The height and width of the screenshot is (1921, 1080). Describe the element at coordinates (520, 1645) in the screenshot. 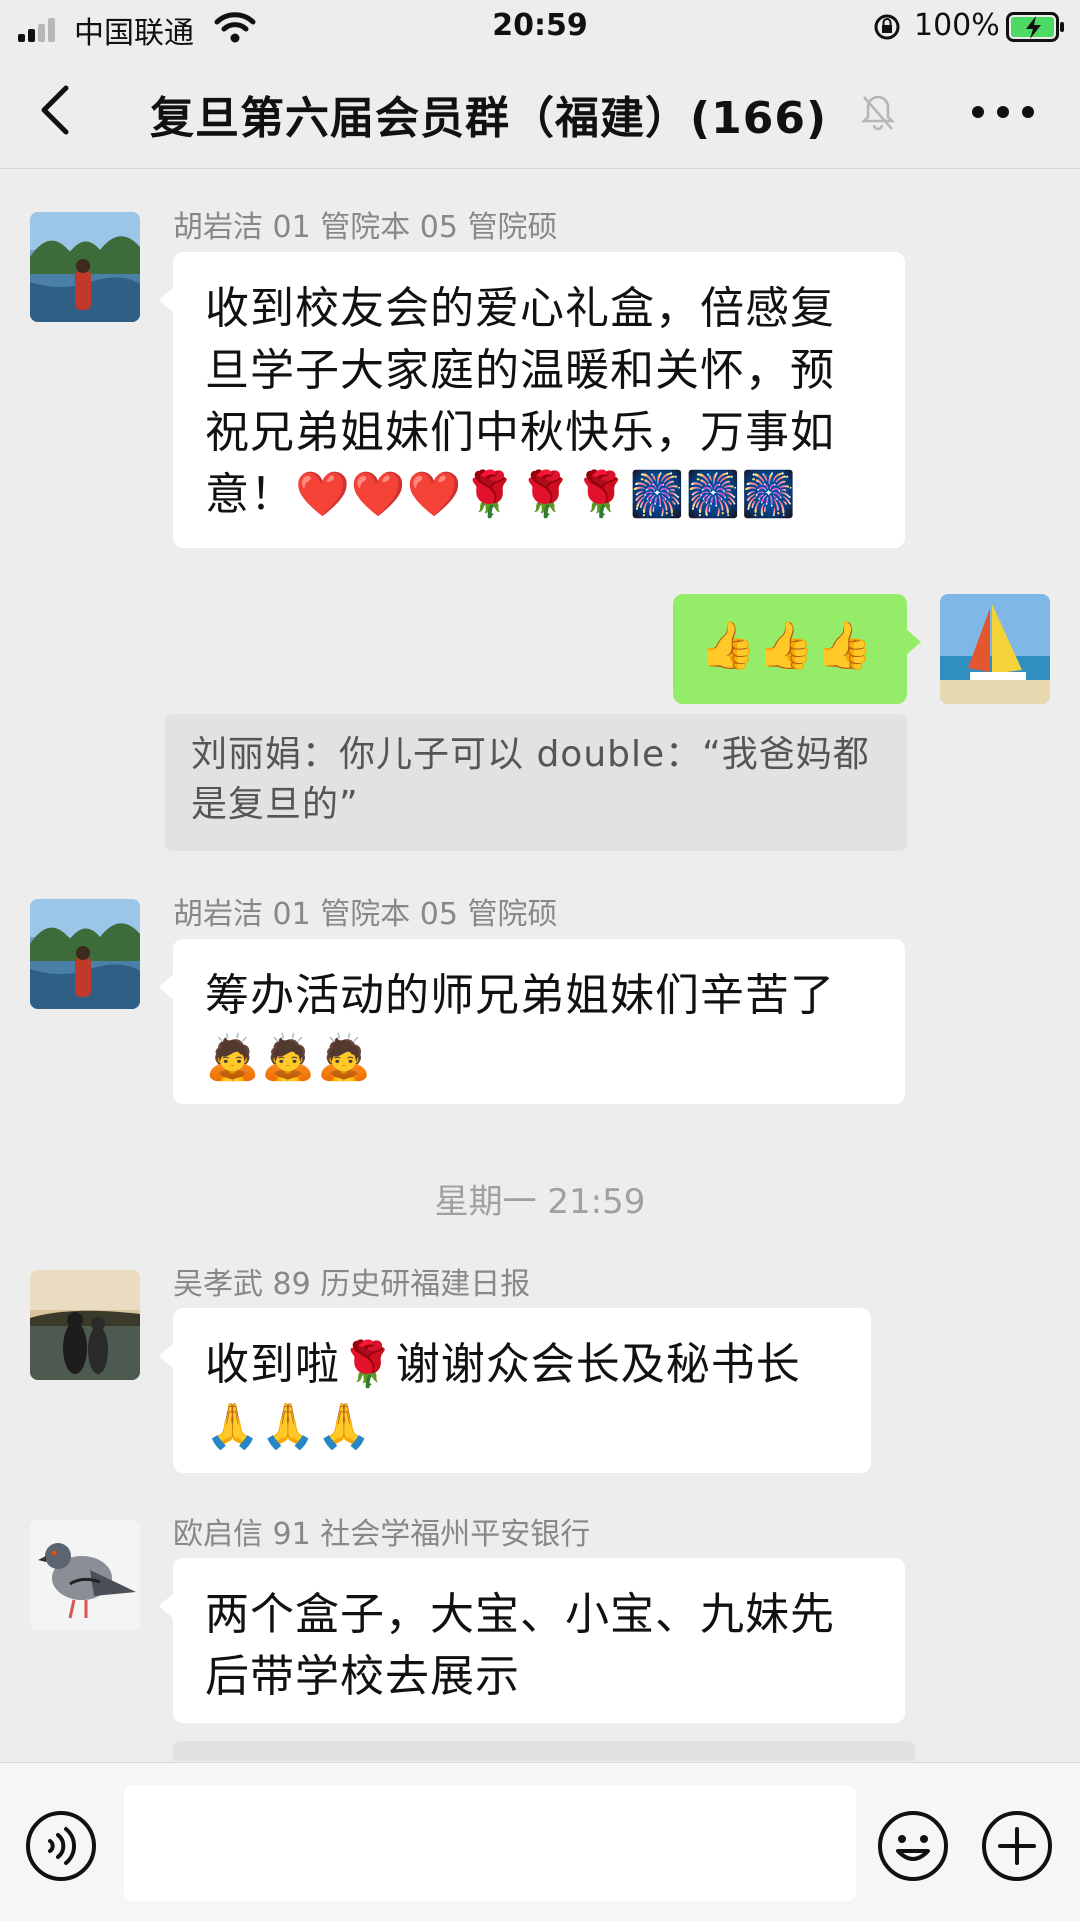

I see `message-text: 两个盒子，大宝、小宝、九妹先后带学校去展示` at that location.